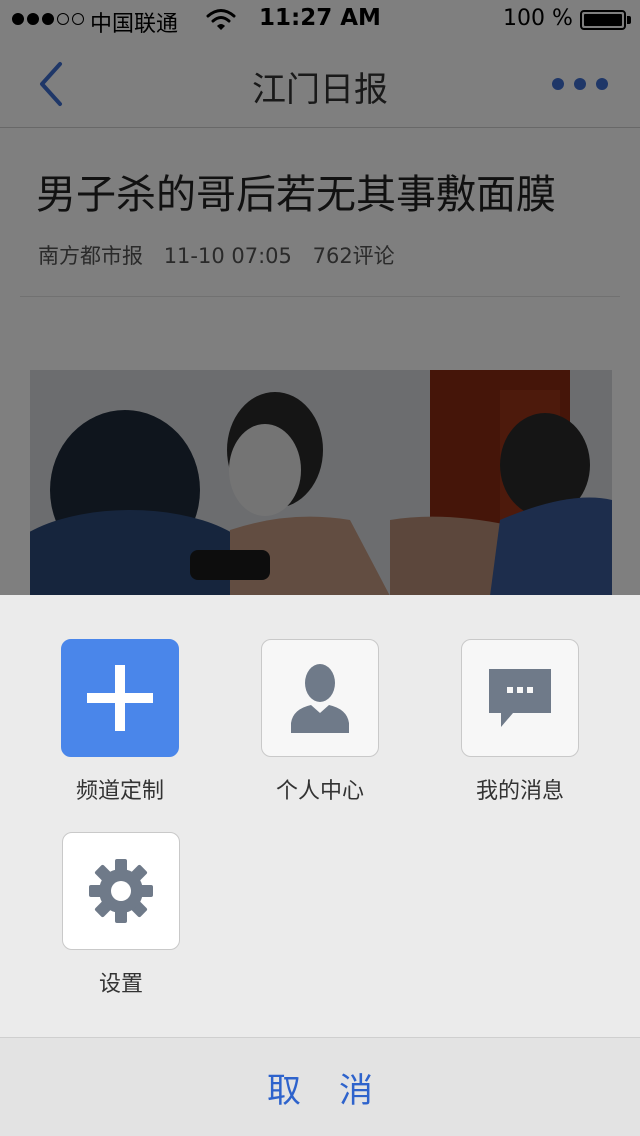 The width and height of the screenshot is (640, 1136). What do you see at coordinates (120, 984) in the screenshot?
I see `menu-item-label: 设置` at bounding box center [120, 984].